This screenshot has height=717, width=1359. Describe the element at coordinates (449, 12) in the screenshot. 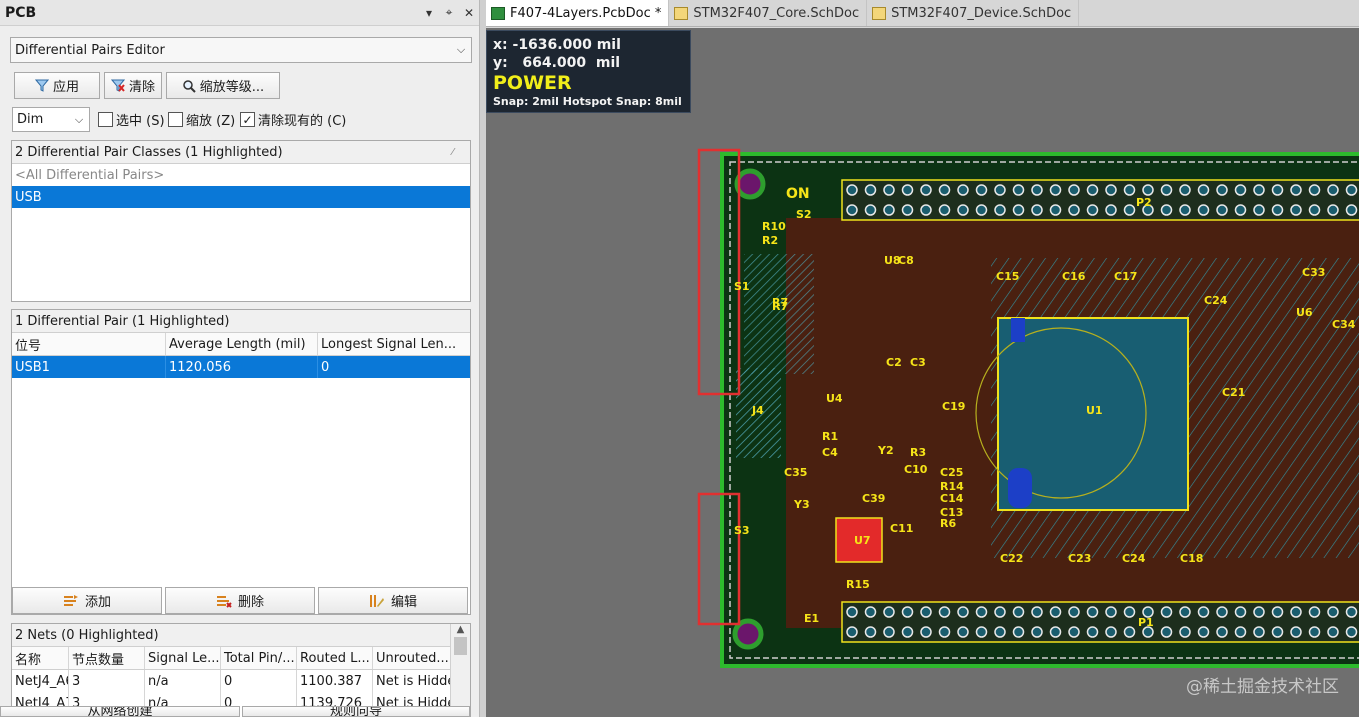

I see `pin-icon: ⌖` at that location.